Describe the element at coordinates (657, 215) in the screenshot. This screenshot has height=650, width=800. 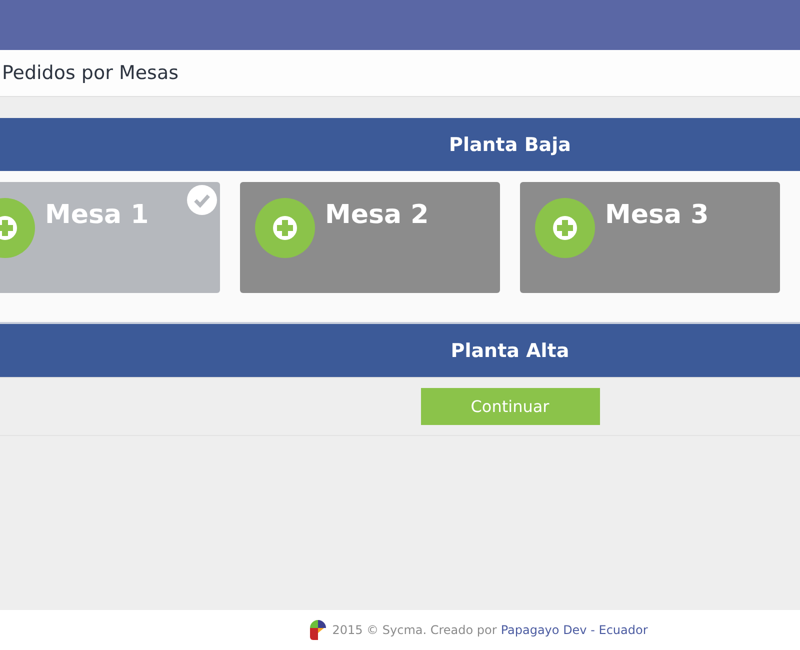
I see `table-name: Mesa 3` at that location.